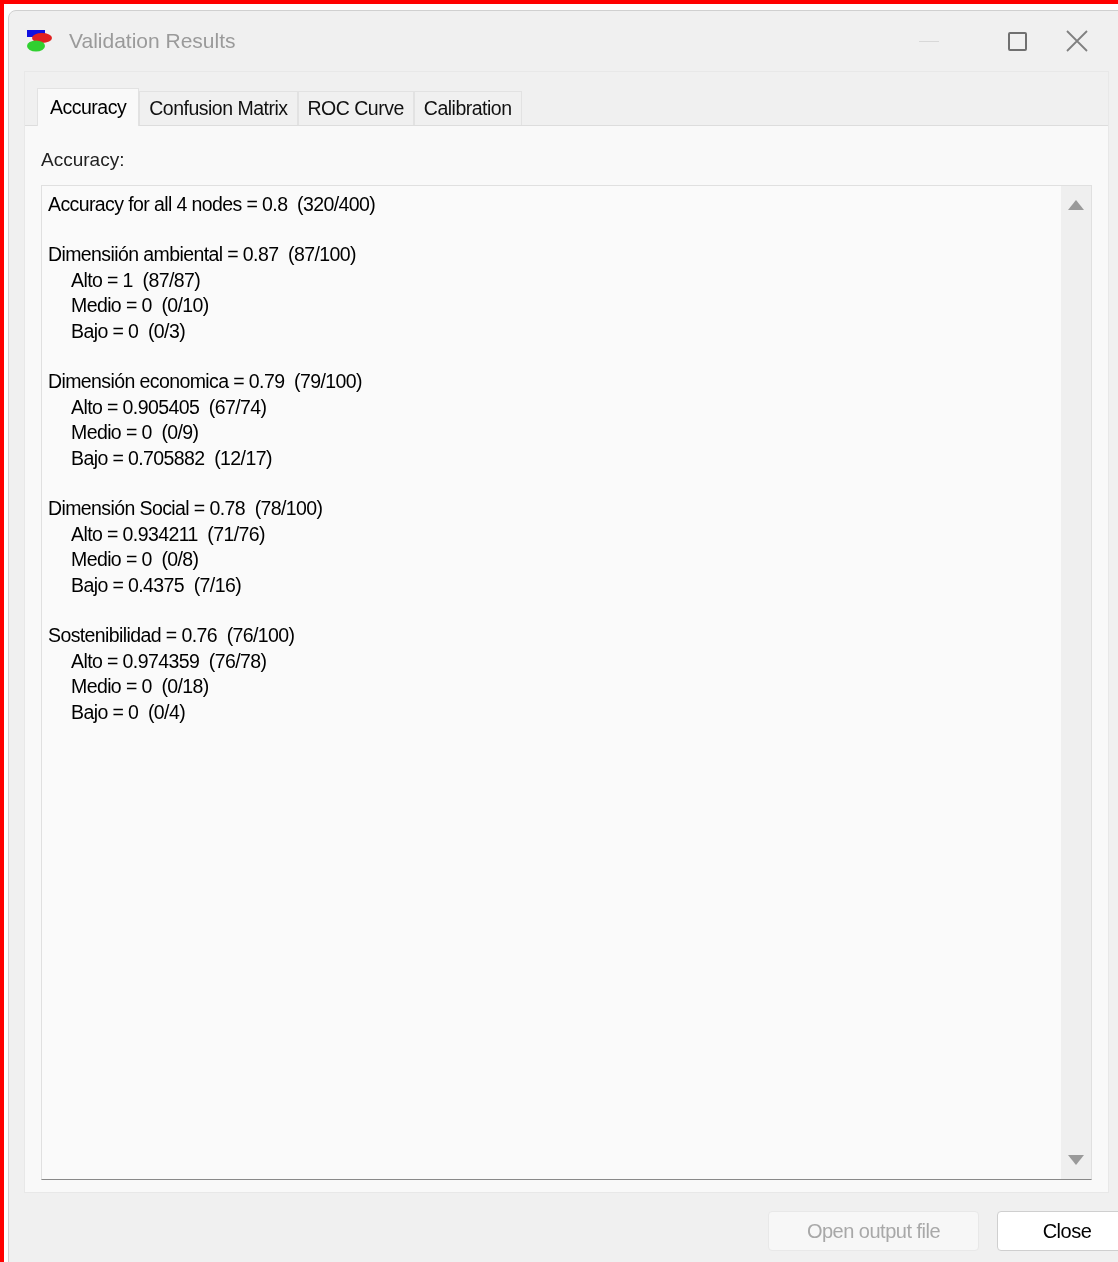  Describe the element at coordinates (205, 382) in the screenshot. I see `node-accuracy: Dimensión economica = 0.79 (79/100)` at that location.